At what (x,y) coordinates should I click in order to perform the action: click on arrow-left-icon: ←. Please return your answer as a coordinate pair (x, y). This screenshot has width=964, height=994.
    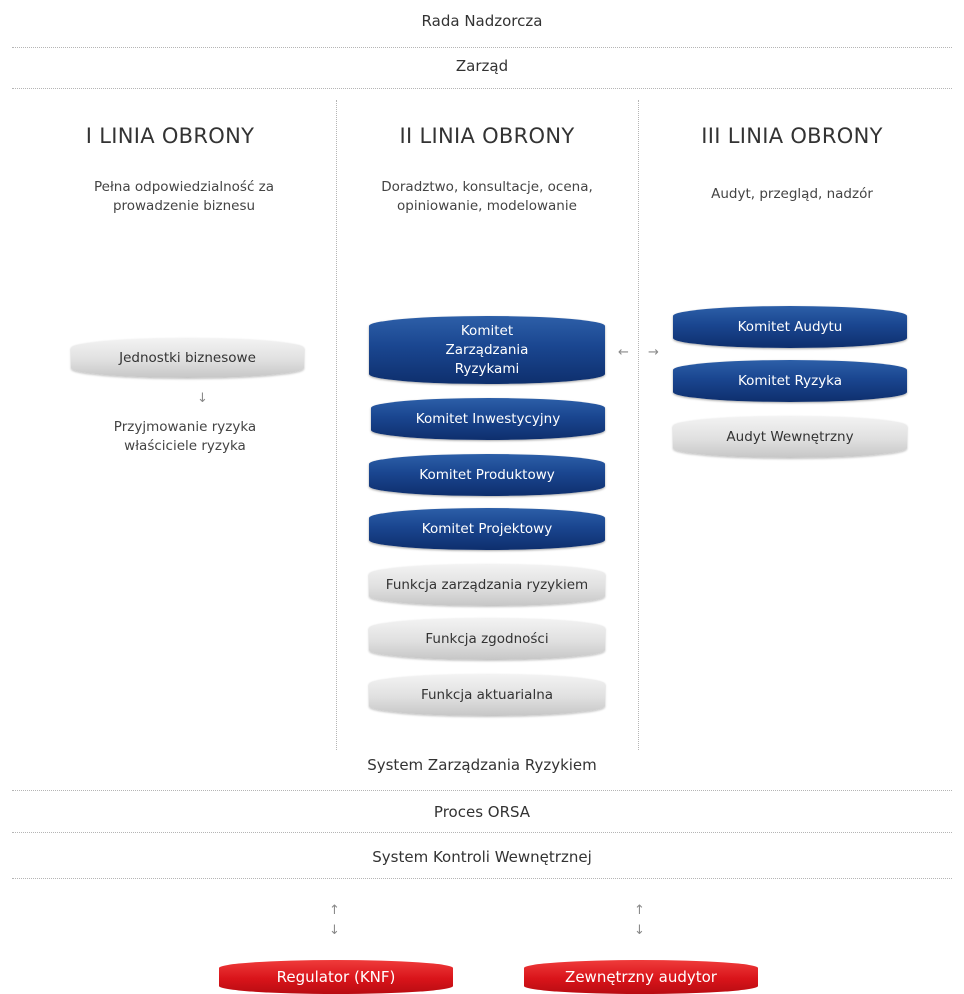
    Looking at the image, I should click on (623, 352).